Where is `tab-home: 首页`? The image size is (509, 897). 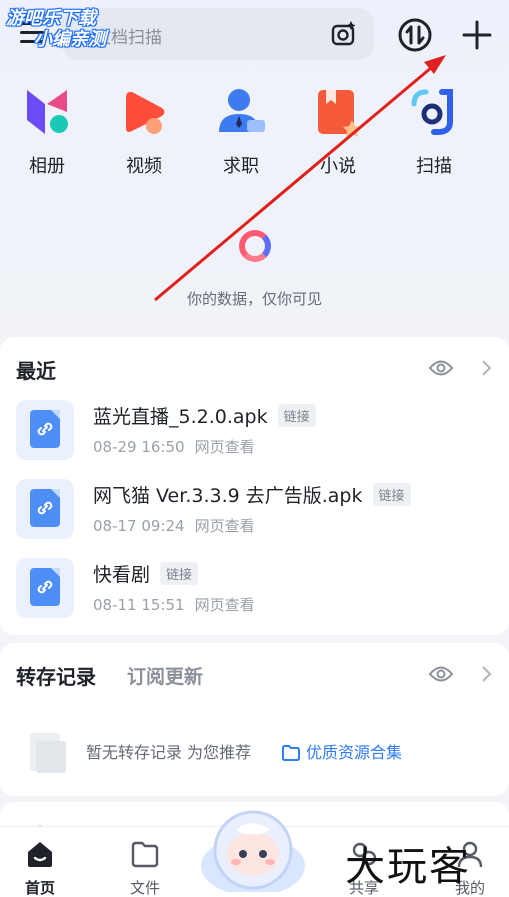 tab-home: 首页 is located at coordinates (40, 868).